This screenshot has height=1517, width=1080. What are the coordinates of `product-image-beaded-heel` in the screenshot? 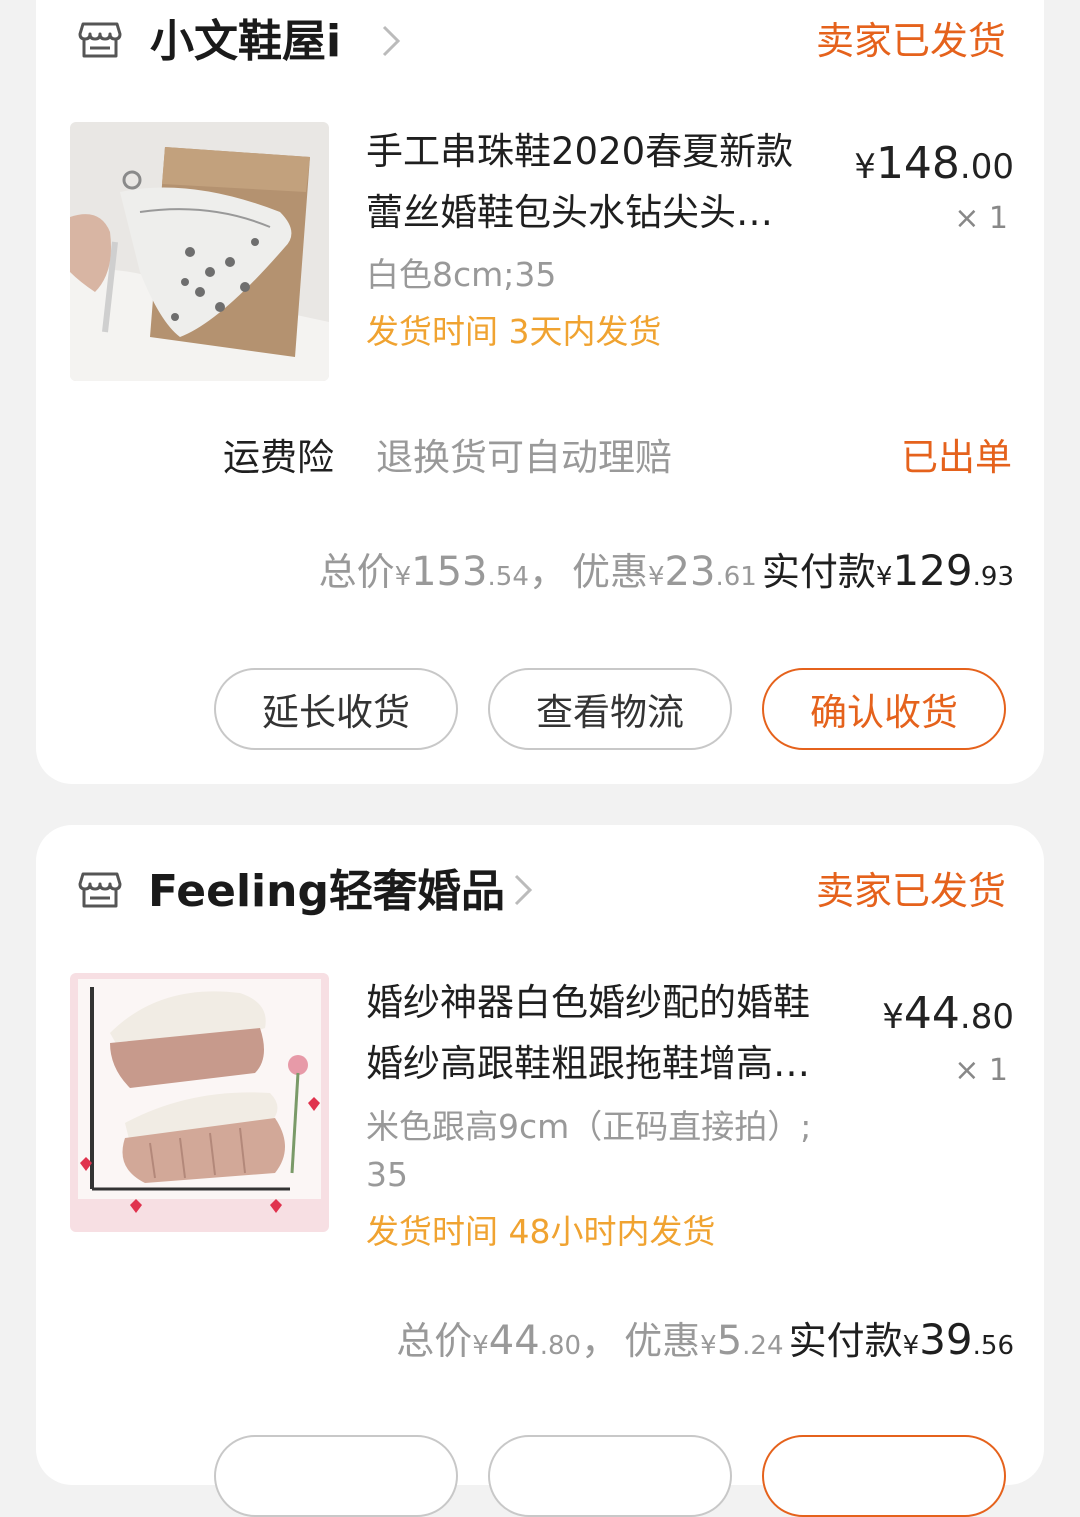 It's located at (199, 251).